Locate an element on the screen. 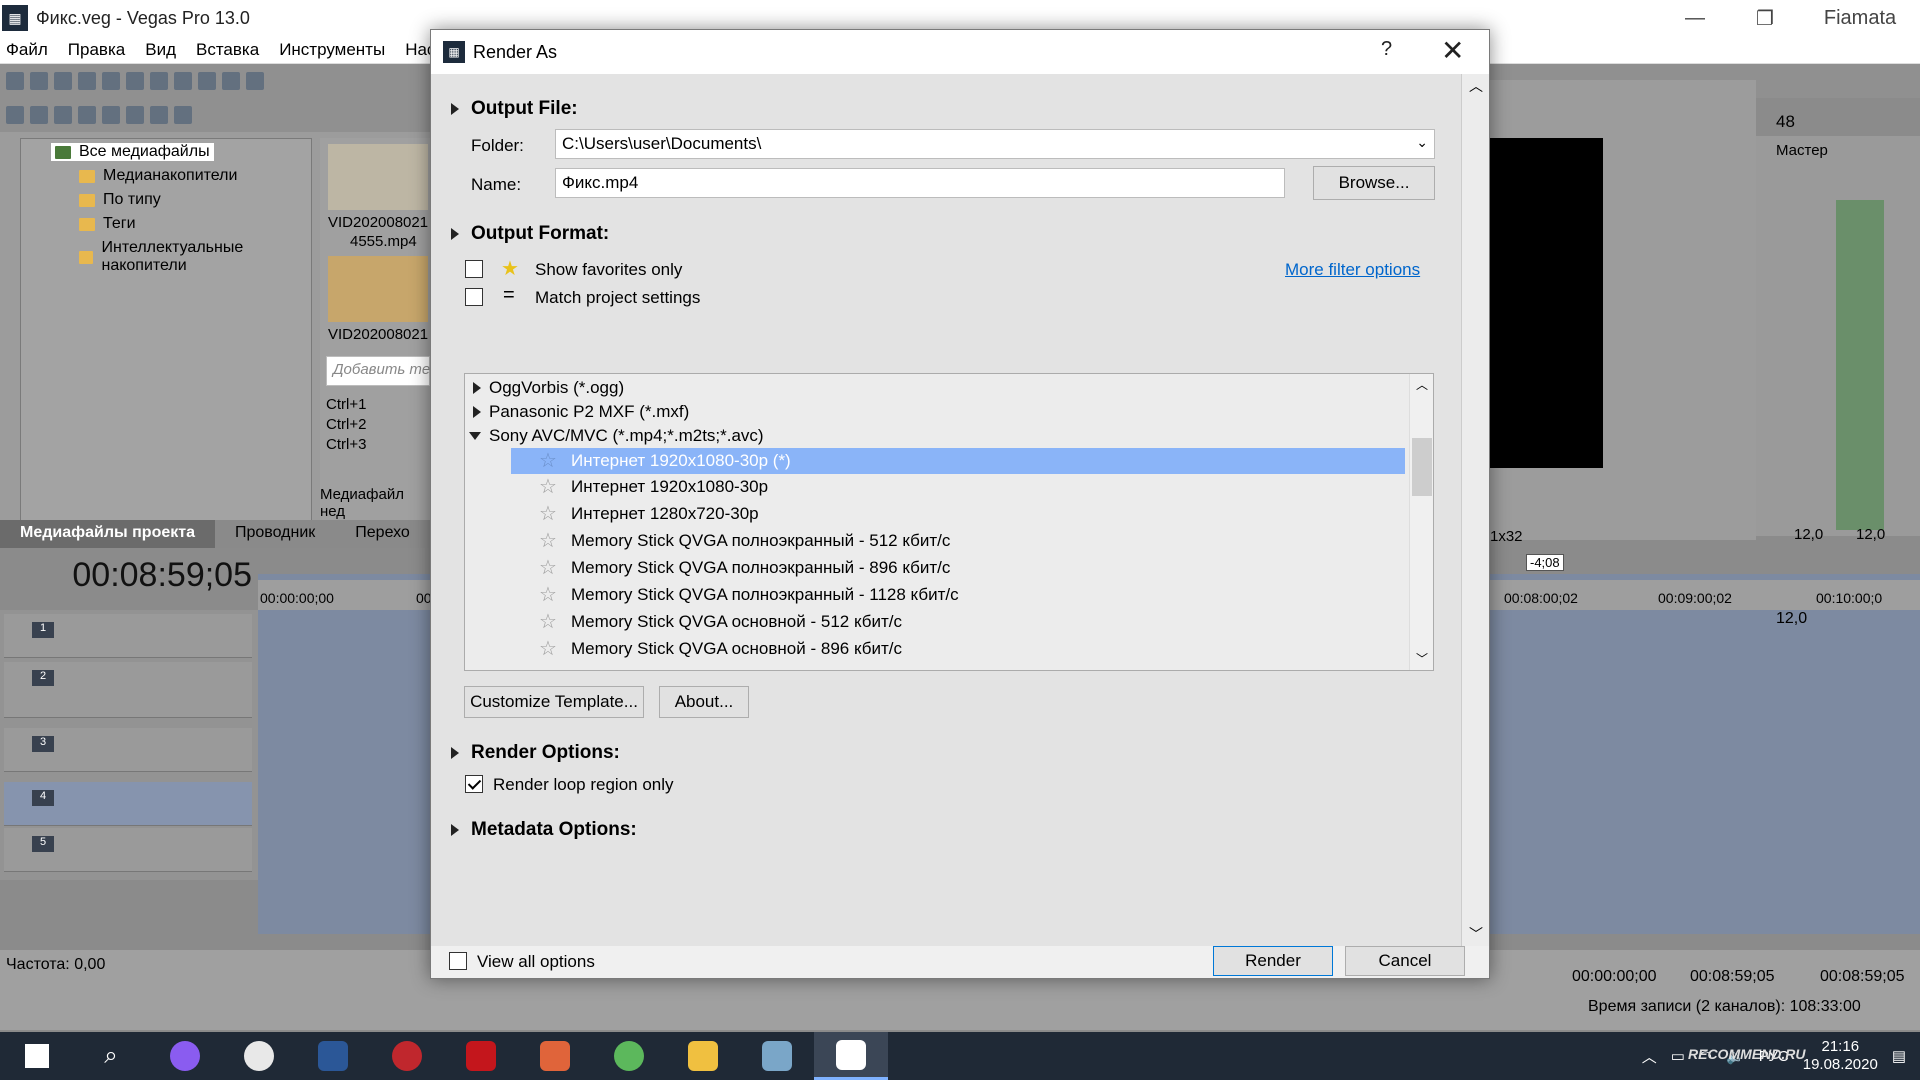 The image size is (1920, 1080). section-render-options: Render Options: is located at coordinates (535, 753).